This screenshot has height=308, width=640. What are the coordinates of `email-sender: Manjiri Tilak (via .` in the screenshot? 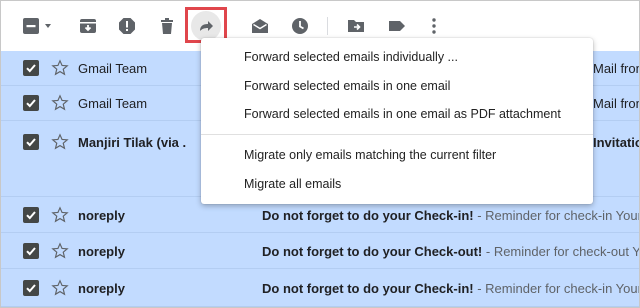 It's located at (132, 142).